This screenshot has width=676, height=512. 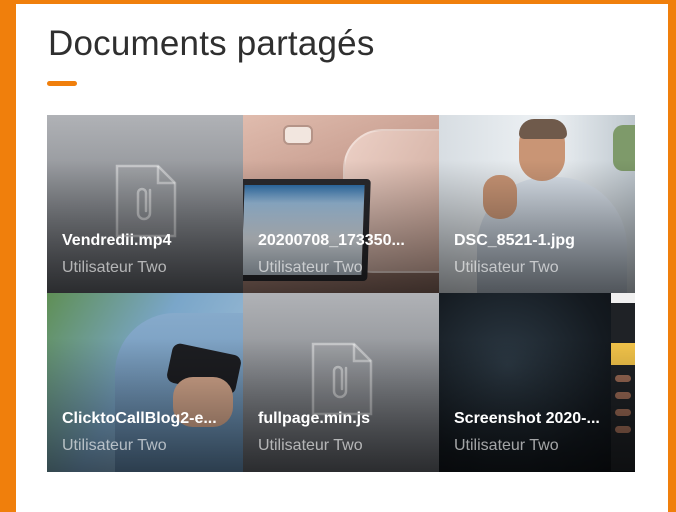 I want to click on document-name: fullpage.min.js, so click(x=314, y=418).